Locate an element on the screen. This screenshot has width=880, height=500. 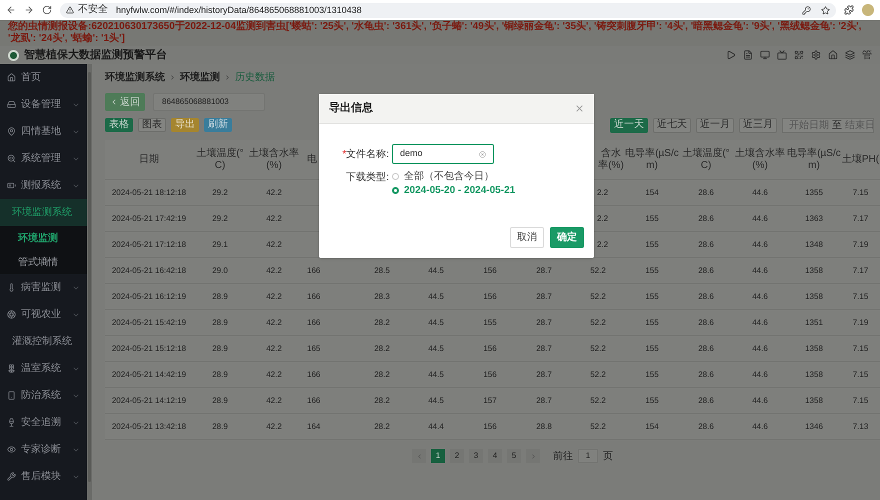
back-button: 返回 is located at coordinates (125, 102).